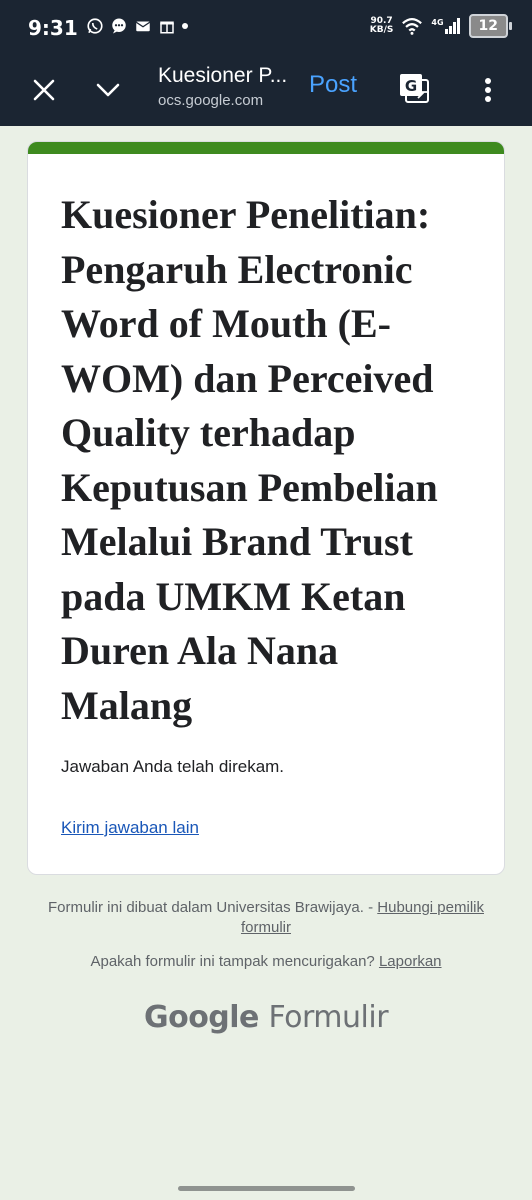 This screenshot has height=1200, width=532. I want to click on gift-icon, so click(167, 27).